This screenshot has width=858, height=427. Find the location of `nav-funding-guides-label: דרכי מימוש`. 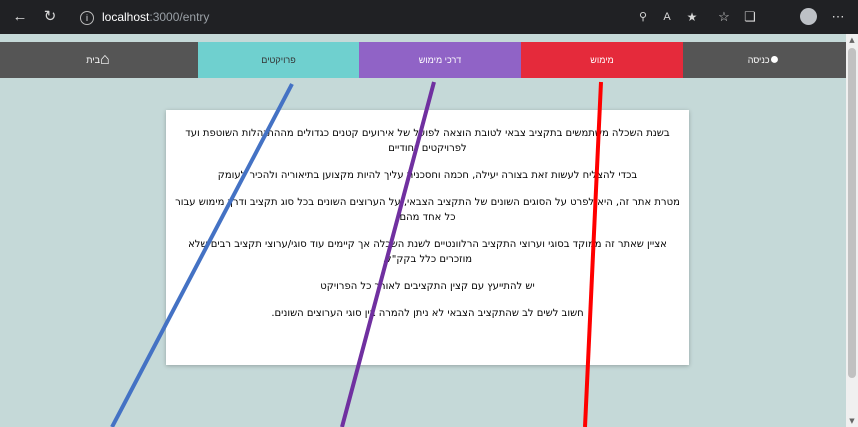

nav-funding-guides-label: דרכי מימוש is located at coordinates (440, 60).